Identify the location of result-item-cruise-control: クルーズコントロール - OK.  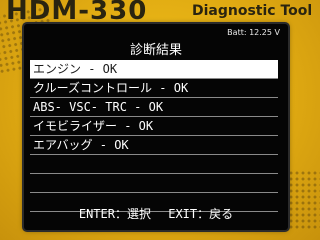
(154, 88).